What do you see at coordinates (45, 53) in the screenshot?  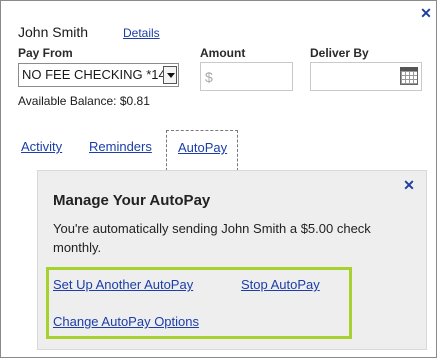 I see `pay-from-label: Pay From` at bounding box center [45, 53].